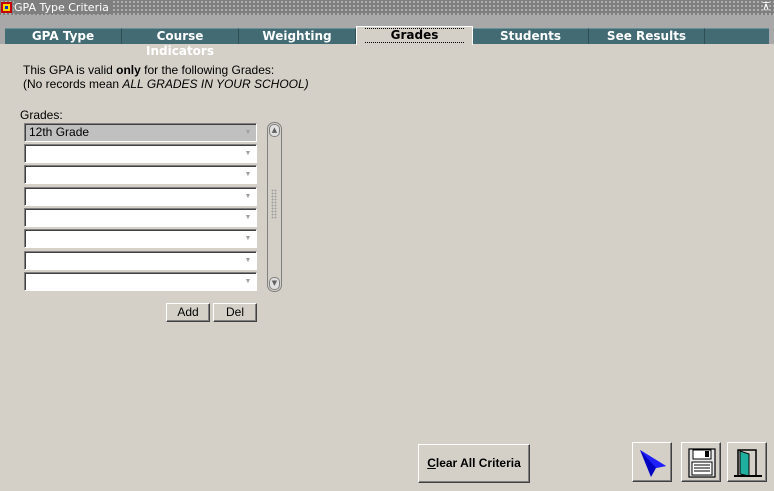 The width and height of the screenshot is (774, 491). What do you see at coordinates (140, 174) in the screenshot?
I see `grade-select-row-3: ▼` at bounding box center [140, 174].